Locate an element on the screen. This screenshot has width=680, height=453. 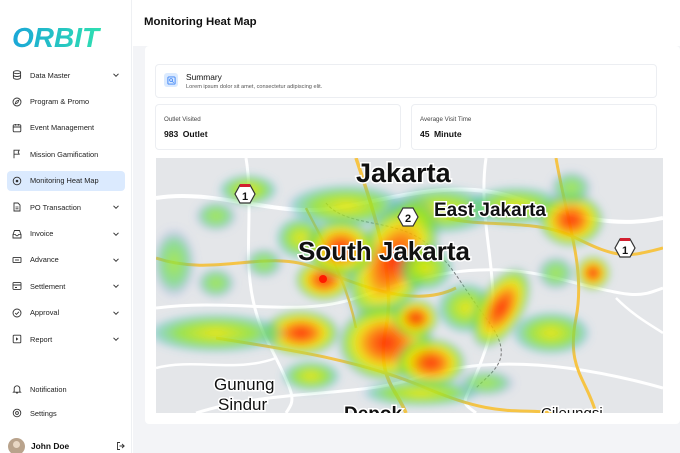
sidebar-item-settings: Settings is located at coordinates (66, 413).